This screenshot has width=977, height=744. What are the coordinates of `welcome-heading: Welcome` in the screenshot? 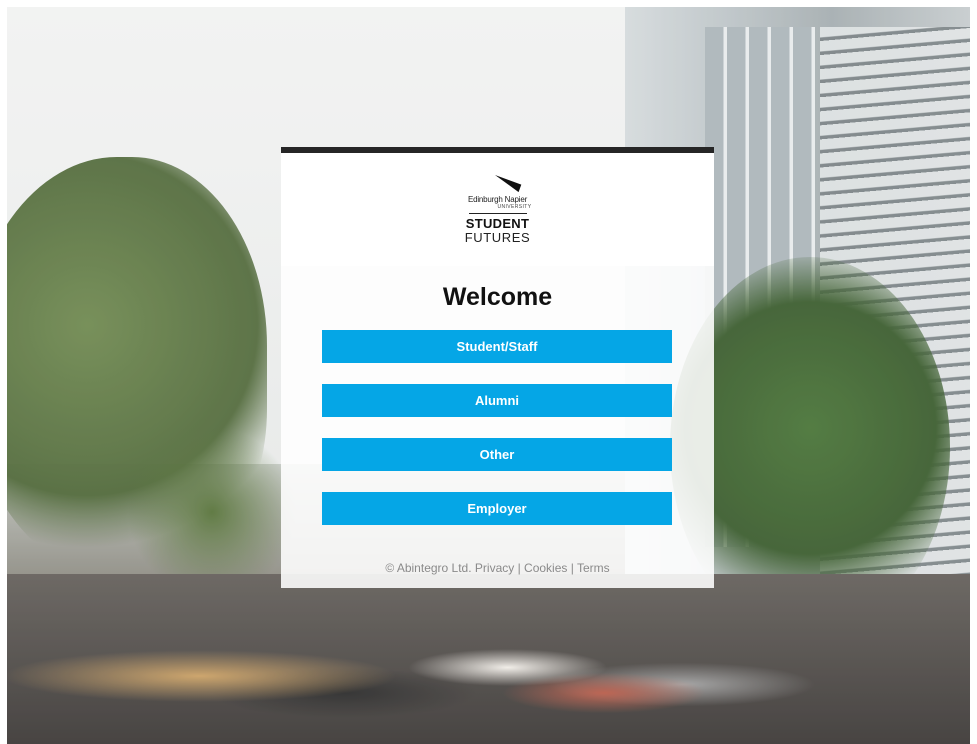 It's located at (497, 297).